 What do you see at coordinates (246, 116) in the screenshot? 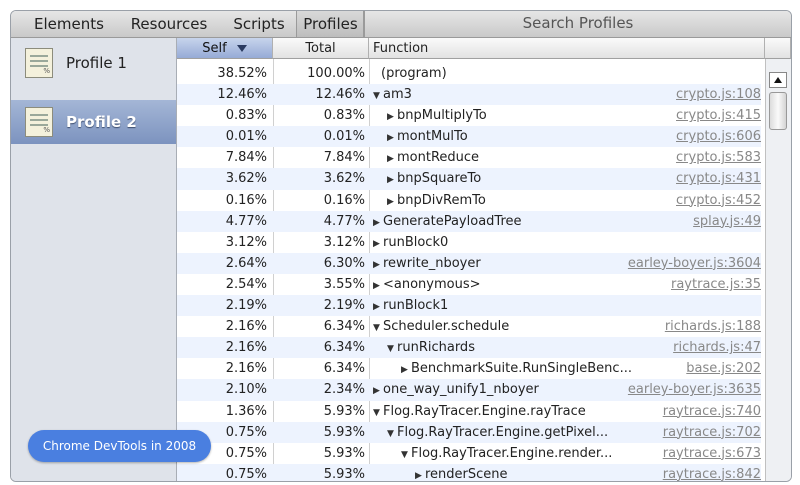
I see `self-percent: 0.83%` at bounding box center [246, 116].